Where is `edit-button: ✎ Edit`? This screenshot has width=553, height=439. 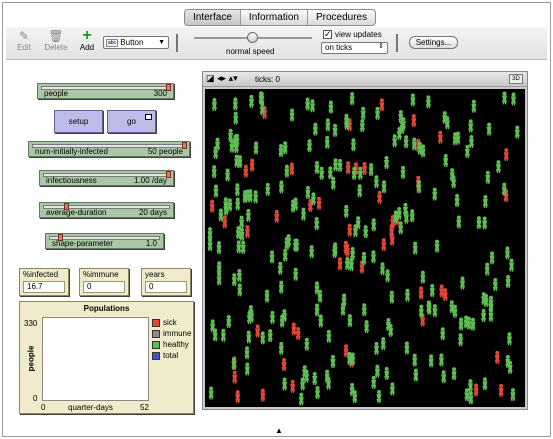
edit-button: ✎ Edit is located at coordinates (24, 40).